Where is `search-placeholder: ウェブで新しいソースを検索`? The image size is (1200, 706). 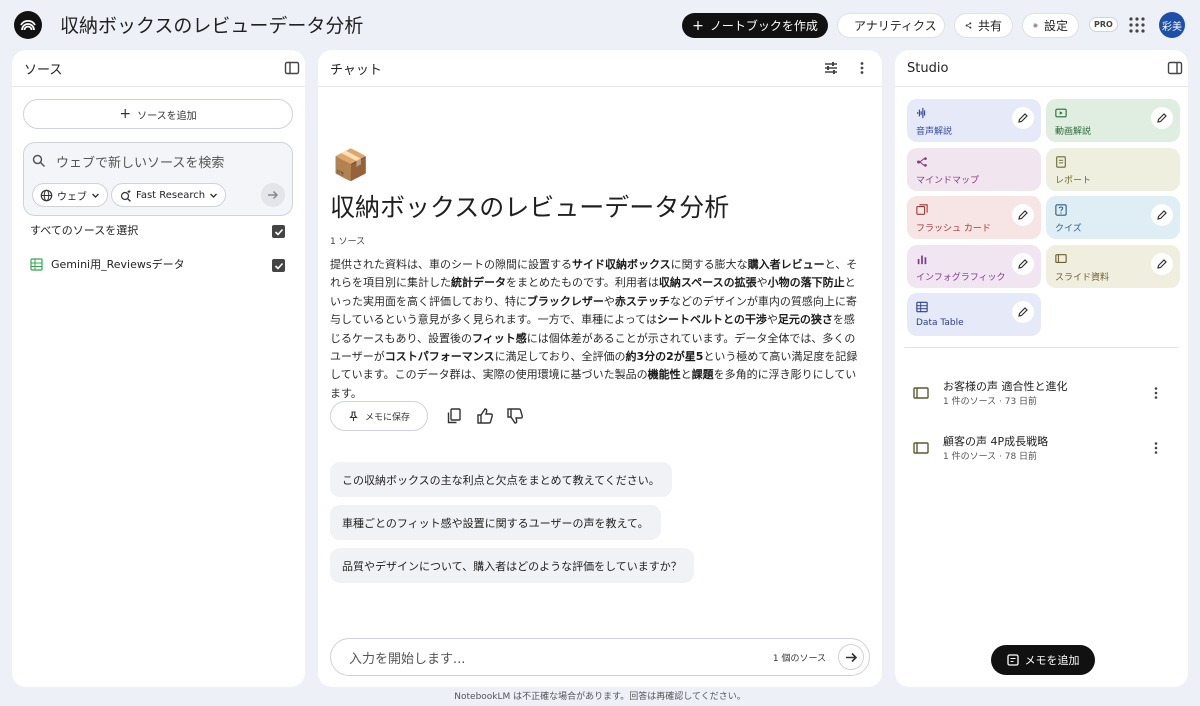 search-placeholder: ウェブで新しいソースを検索 is located at coordinates (140, 163).